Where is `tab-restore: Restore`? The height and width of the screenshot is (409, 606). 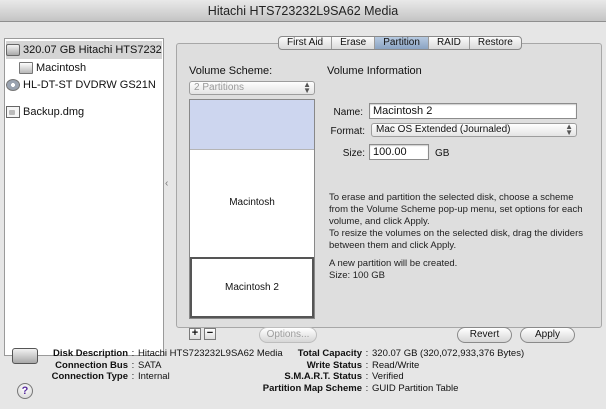 tab-restore: Restore is located at coordinates (495, 43).